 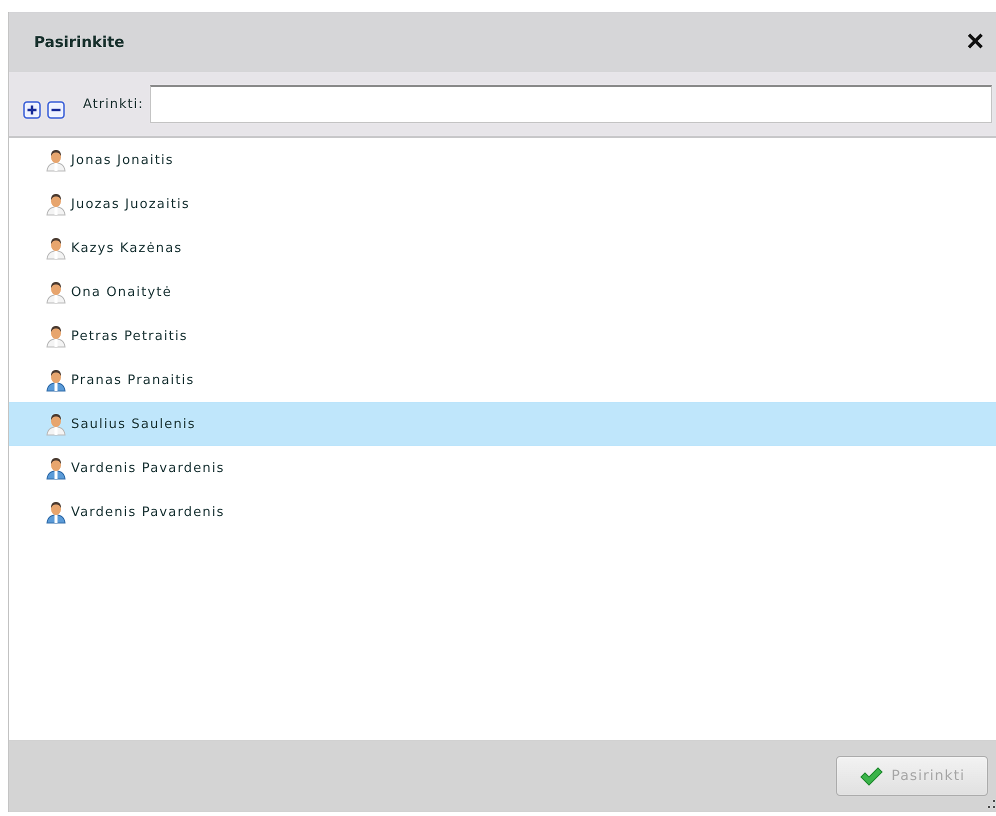 What do you see at coordinates (56, 110) in the screenshot?
I see `minus-icon` at bounding box center [56, 110].